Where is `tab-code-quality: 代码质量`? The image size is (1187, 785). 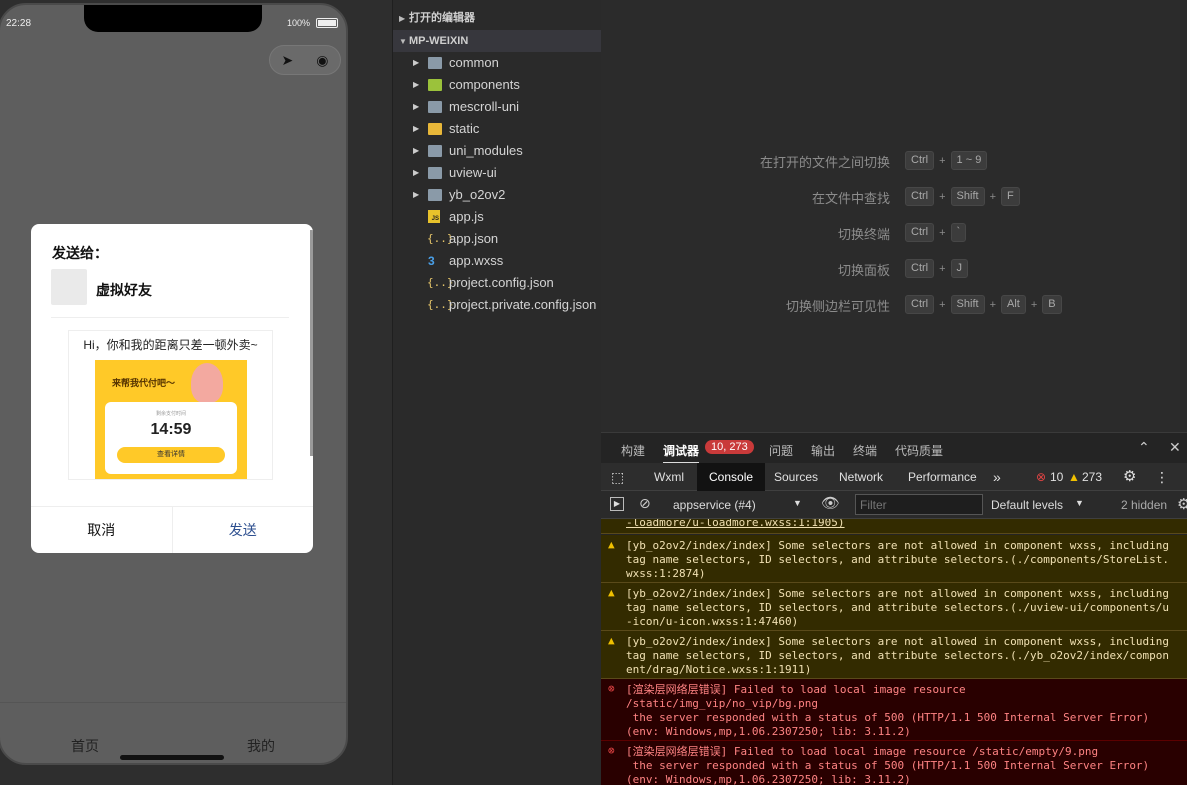 tab-code-quality: 代码质量 is located at coordinates (919, 450).